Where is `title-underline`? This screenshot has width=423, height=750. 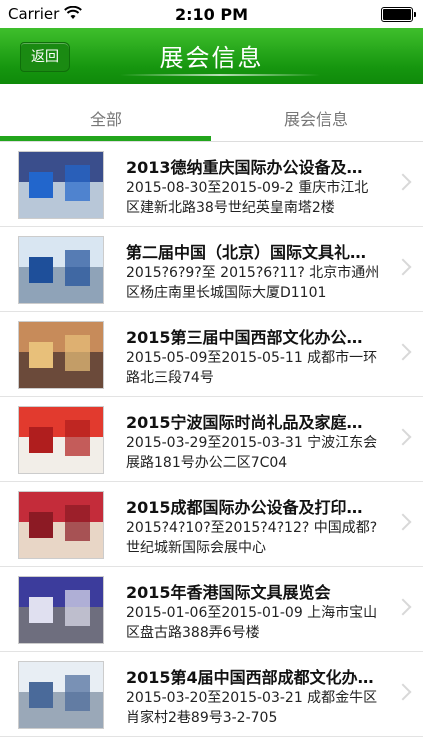
title-underline is located at coordinates (220, 75).